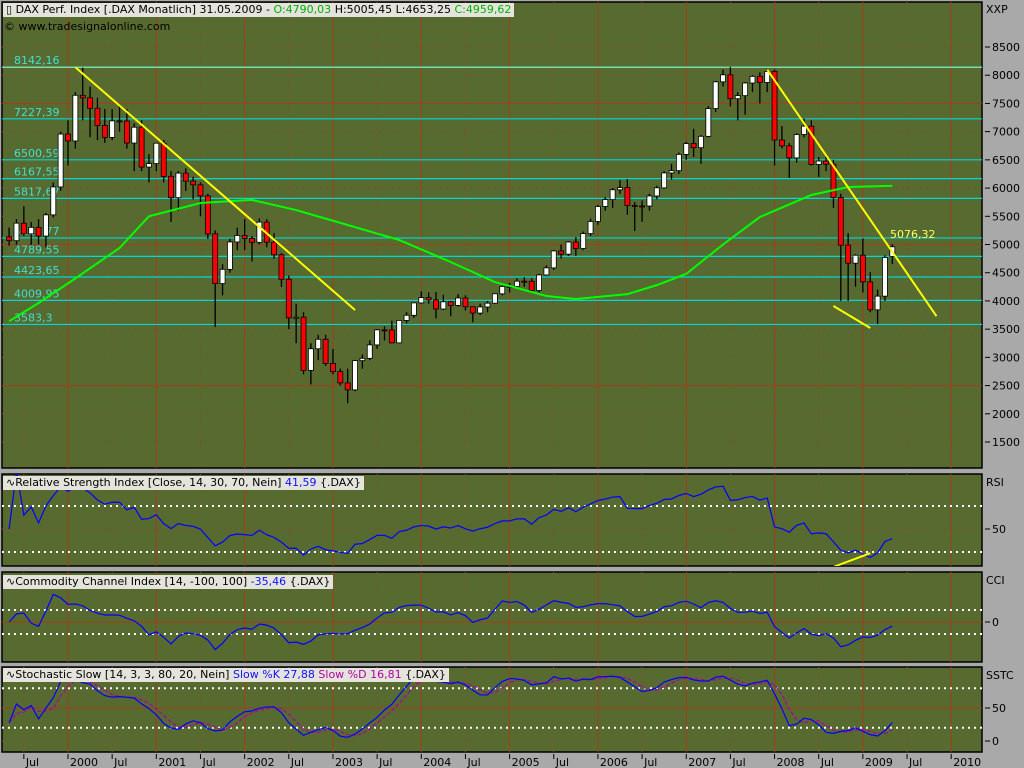  Describe the element at coordinates (483, 9) in the screenshot. I see `close-value: C:4959,62` at that location.